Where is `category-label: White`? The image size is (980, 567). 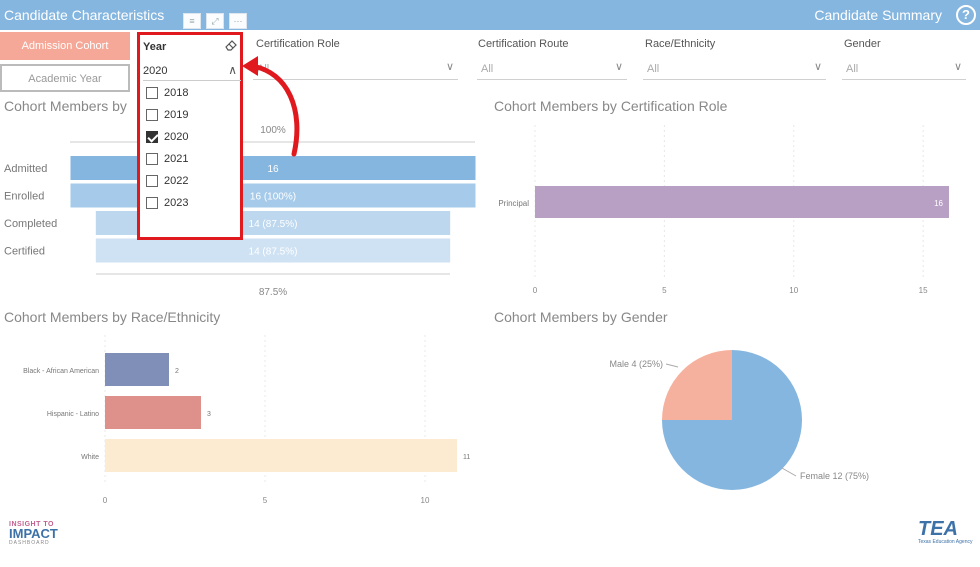
category-label: White is located at coordinates (90, 457).